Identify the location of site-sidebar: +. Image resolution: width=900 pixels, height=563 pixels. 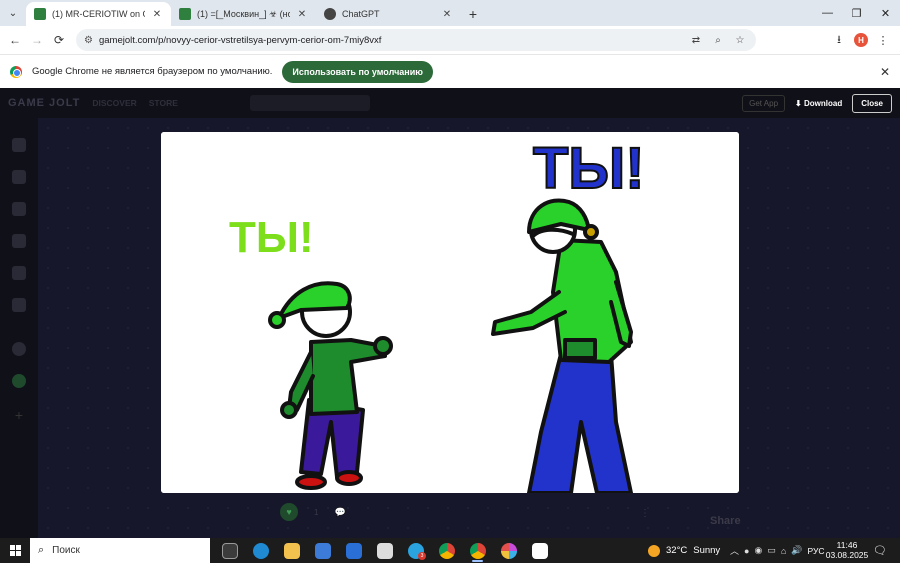
(19, 328).